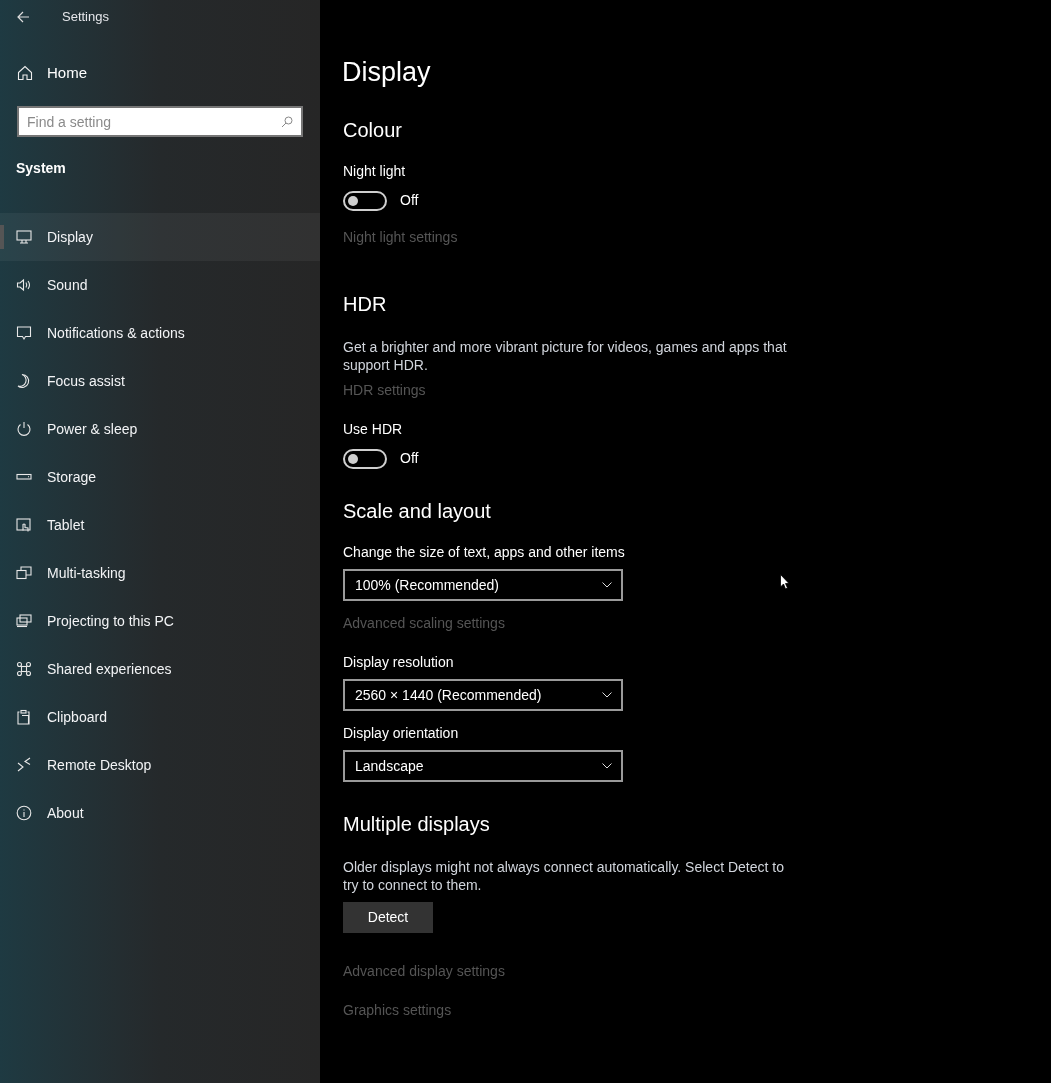 This screenshot has height=1083, width=1051. I want to click on speech-bubble-icon, so click(24, 333).